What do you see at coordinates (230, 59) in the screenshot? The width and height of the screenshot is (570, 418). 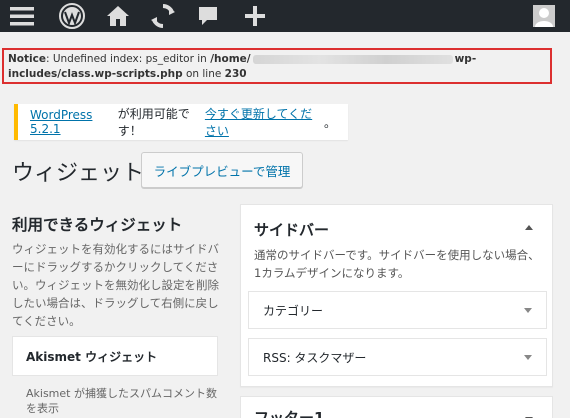 I see `notice-path-start: /home/` at bounding box center [230, 59].